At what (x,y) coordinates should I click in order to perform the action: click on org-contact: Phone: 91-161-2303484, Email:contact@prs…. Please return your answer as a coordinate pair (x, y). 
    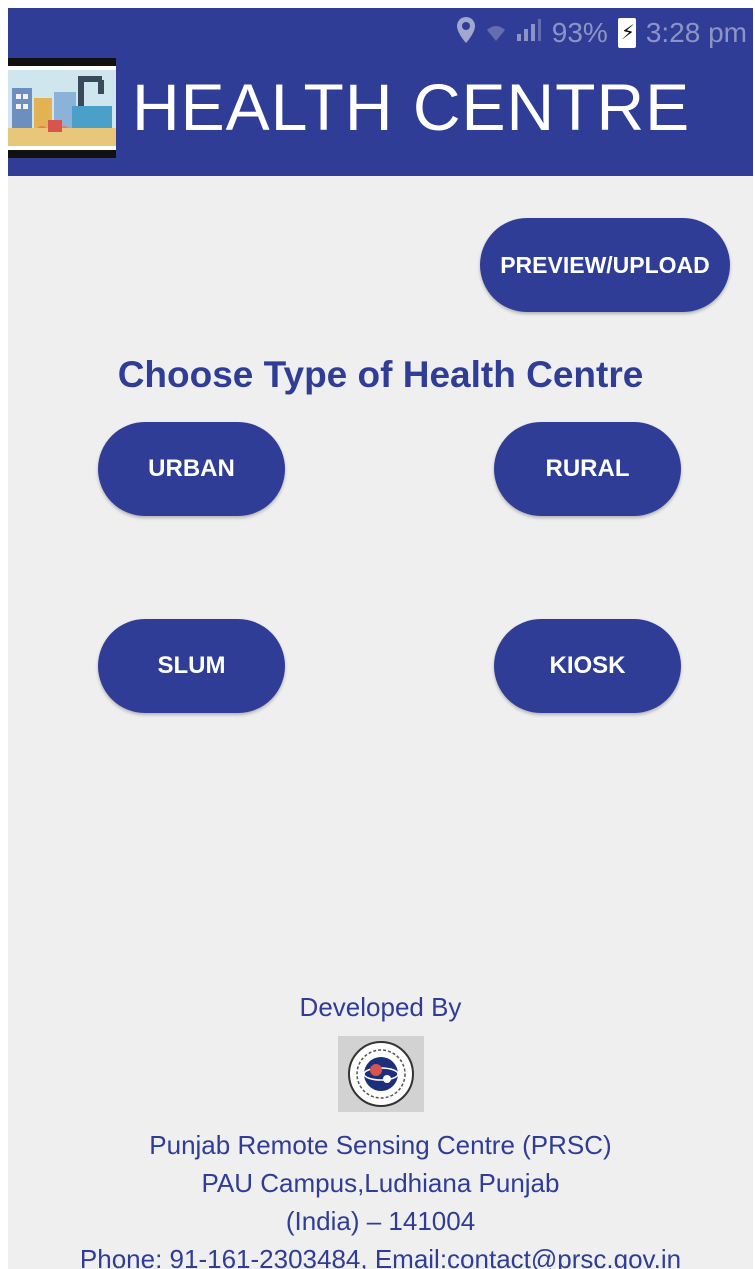
    Looking at the image, I should click on (380, 1256).